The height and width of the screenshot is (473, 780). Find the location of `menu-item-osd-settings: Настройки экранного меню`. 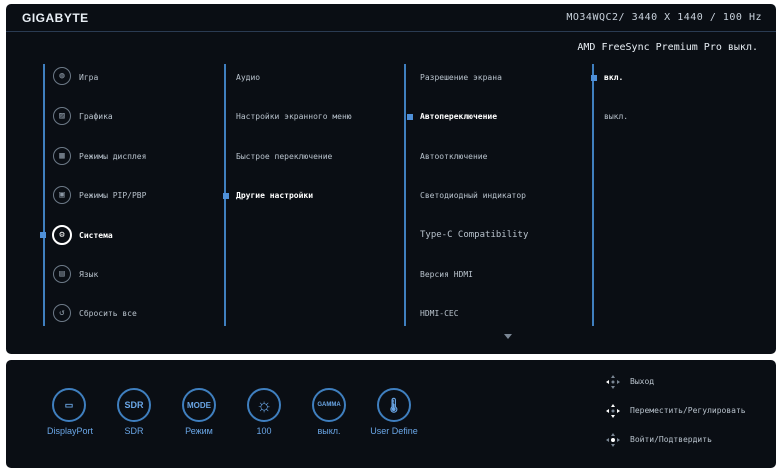

menu-item-osd-settings: Настройки экранного меню is located at coordinates (294, 116).